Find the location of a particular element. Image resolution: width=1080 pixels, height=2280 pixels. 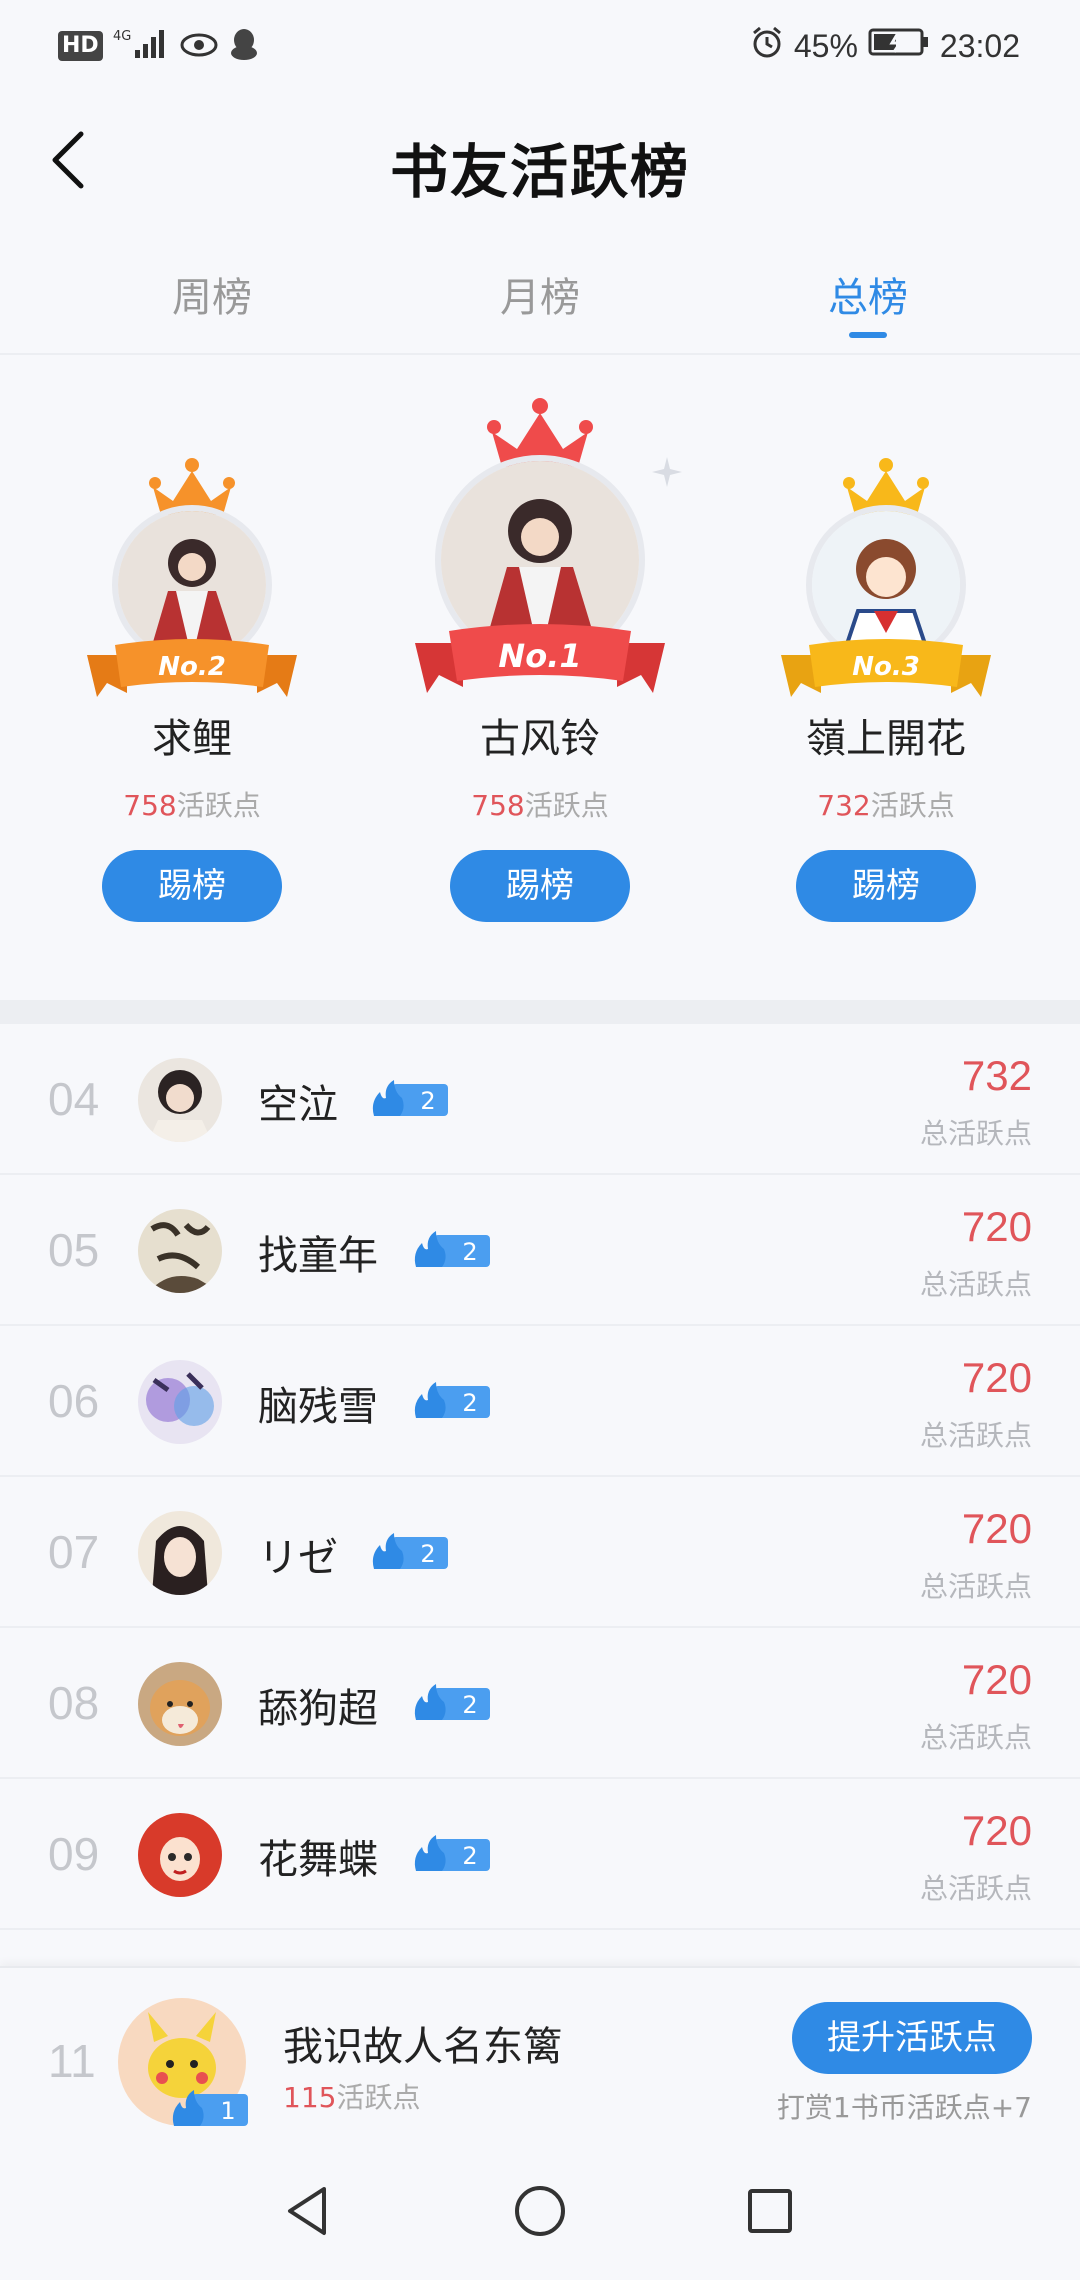

podium-rank-2: No.2 求鲤 758活跃点 踢榜 is located at coordinates (192, 689).